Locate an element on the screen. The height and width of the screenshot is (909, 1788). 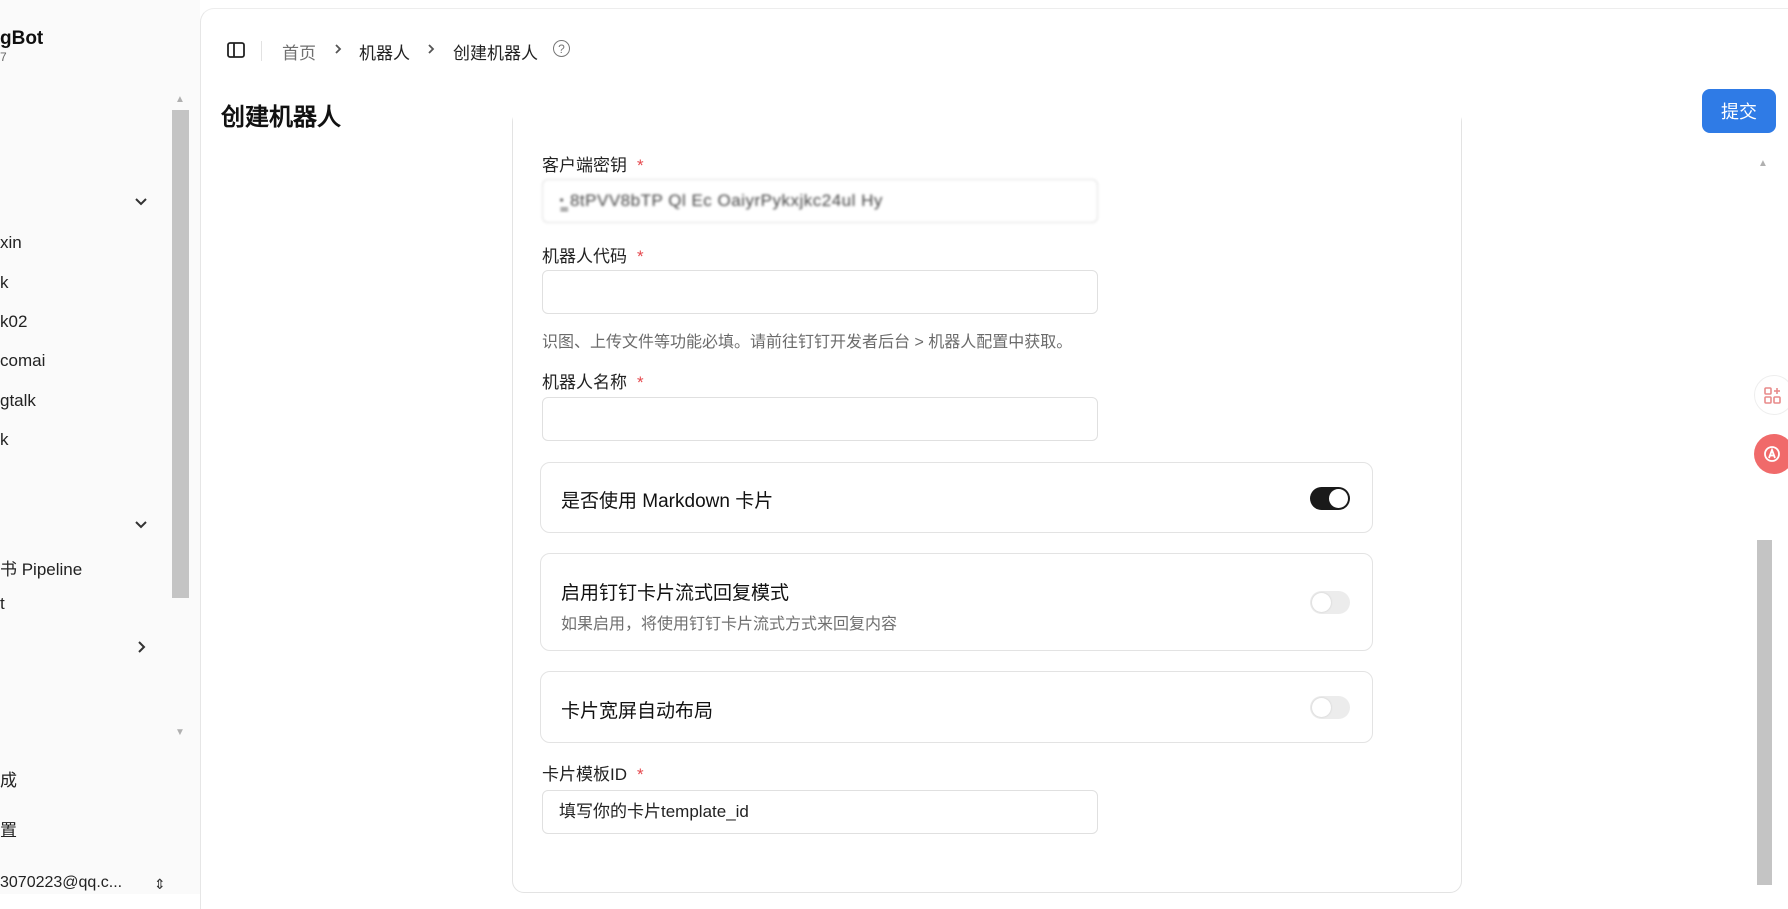
robot-code-hint: 识图、上传文件等功能必填。请前往钉钉开发者后台 > 机器人配置中获取。 is located at coordinates (807, 342).